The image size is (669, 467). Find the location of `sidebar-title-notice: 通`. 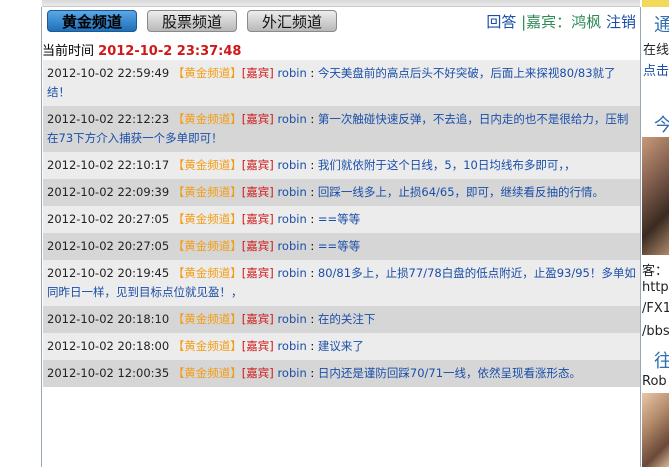

sidebar-title-notice: 通 is located at coordinates (661, 25).